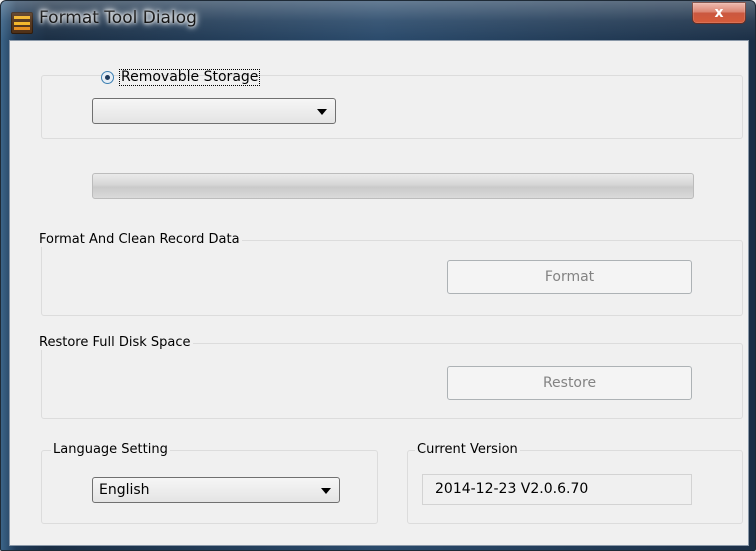 This screenshot has height=551, width=756. What do you see at coordinates (569, 277) in the screenshot?
I see `format-button: Format` at bounding box center [569, 277].